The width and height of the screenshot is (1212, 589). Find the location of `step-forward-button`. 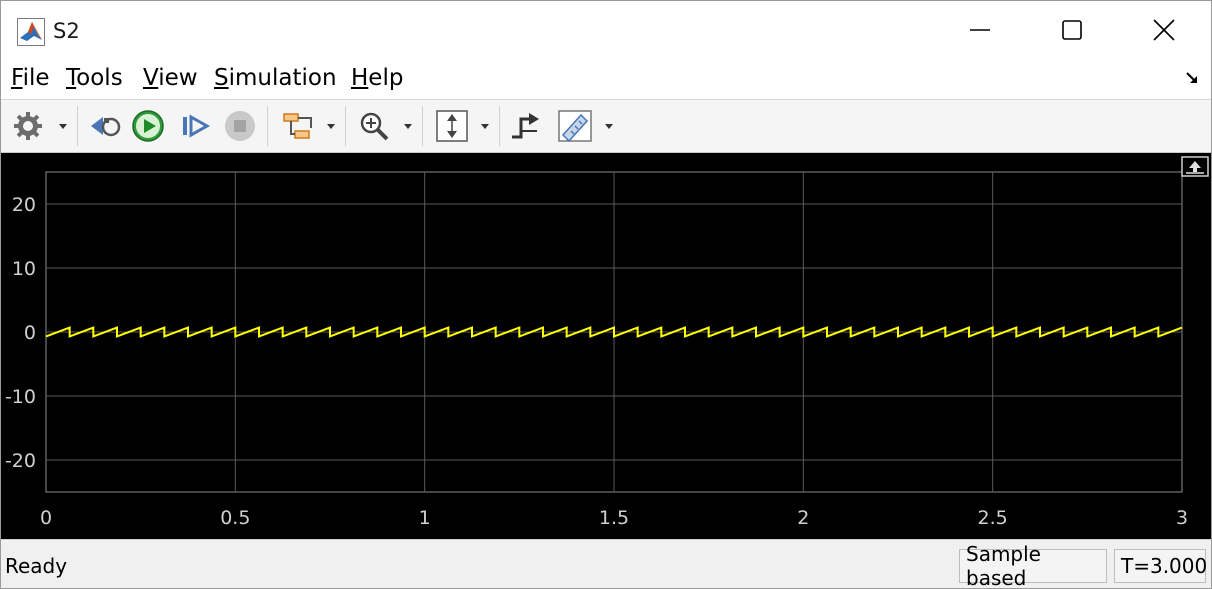

step-forward-button is located at coordinates (195, 126).